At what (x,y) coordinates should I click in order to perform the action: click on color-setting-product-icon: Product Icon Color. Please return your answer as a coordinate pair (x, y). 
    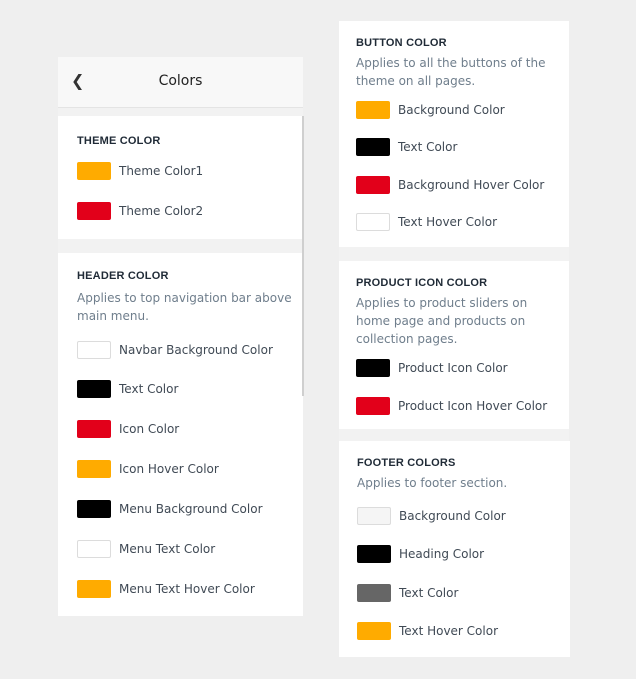
    Looking at the image, I should click on (432, 368).